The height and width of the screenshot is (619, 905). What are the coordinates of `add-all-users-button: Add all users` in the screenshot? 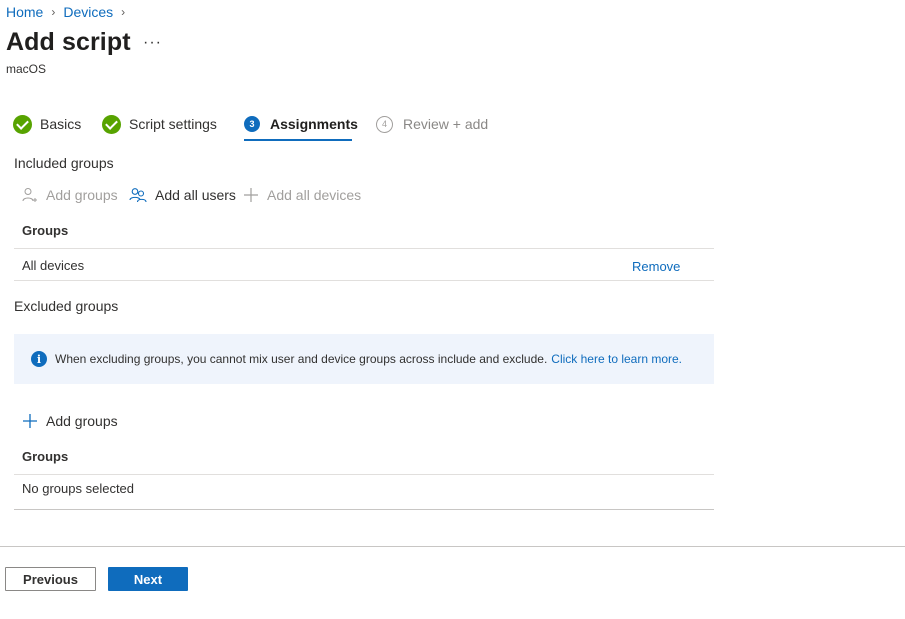 It's located at (182, 195).